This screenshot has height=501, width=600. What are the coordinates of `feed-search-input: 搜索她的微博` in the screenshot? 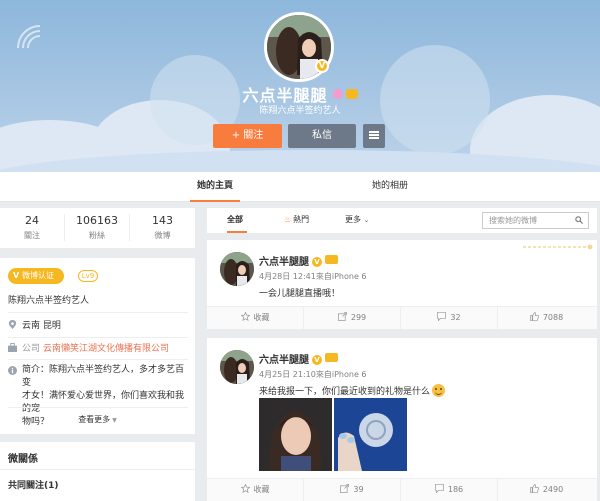 It's located at (535, 220).